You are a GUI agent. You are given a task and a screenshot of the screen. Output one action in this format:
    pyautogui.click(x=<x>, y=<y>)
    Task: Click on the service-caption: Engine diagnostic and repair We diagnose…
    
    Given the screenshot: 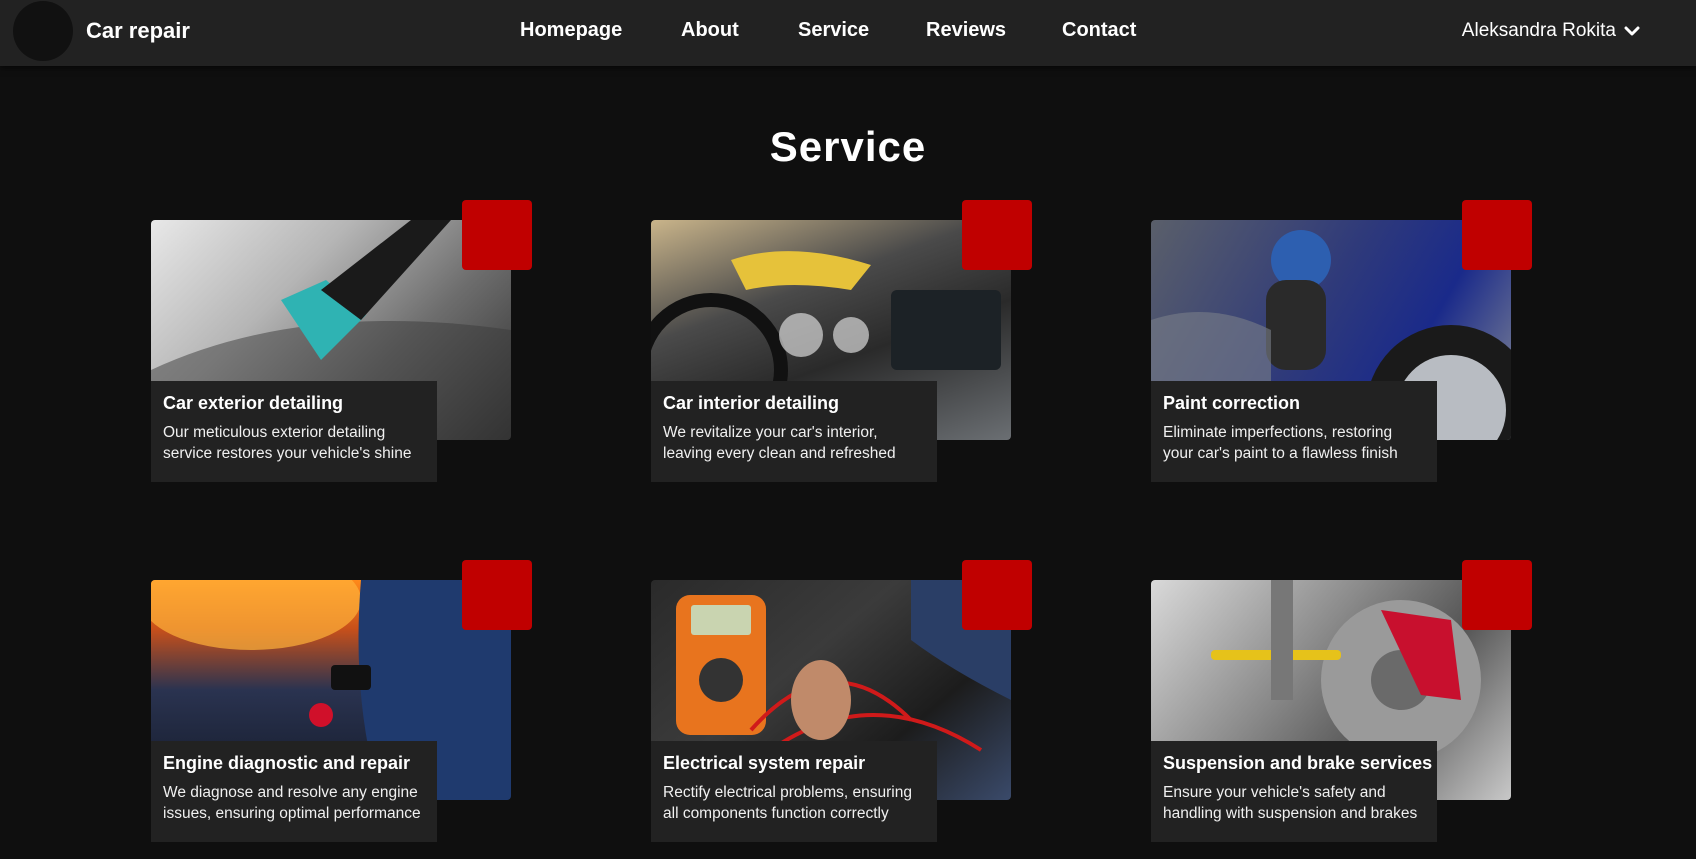 What is the action you would take?
    pyautogui.click(x=294, y=791)
    